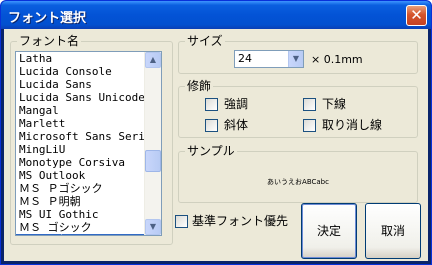 The height and width of the screenshot is (265, 432). Describe the element at coordinates (240, 221) in the screenshot. I see `standard-font-label: 基準フォント優先` at that location.